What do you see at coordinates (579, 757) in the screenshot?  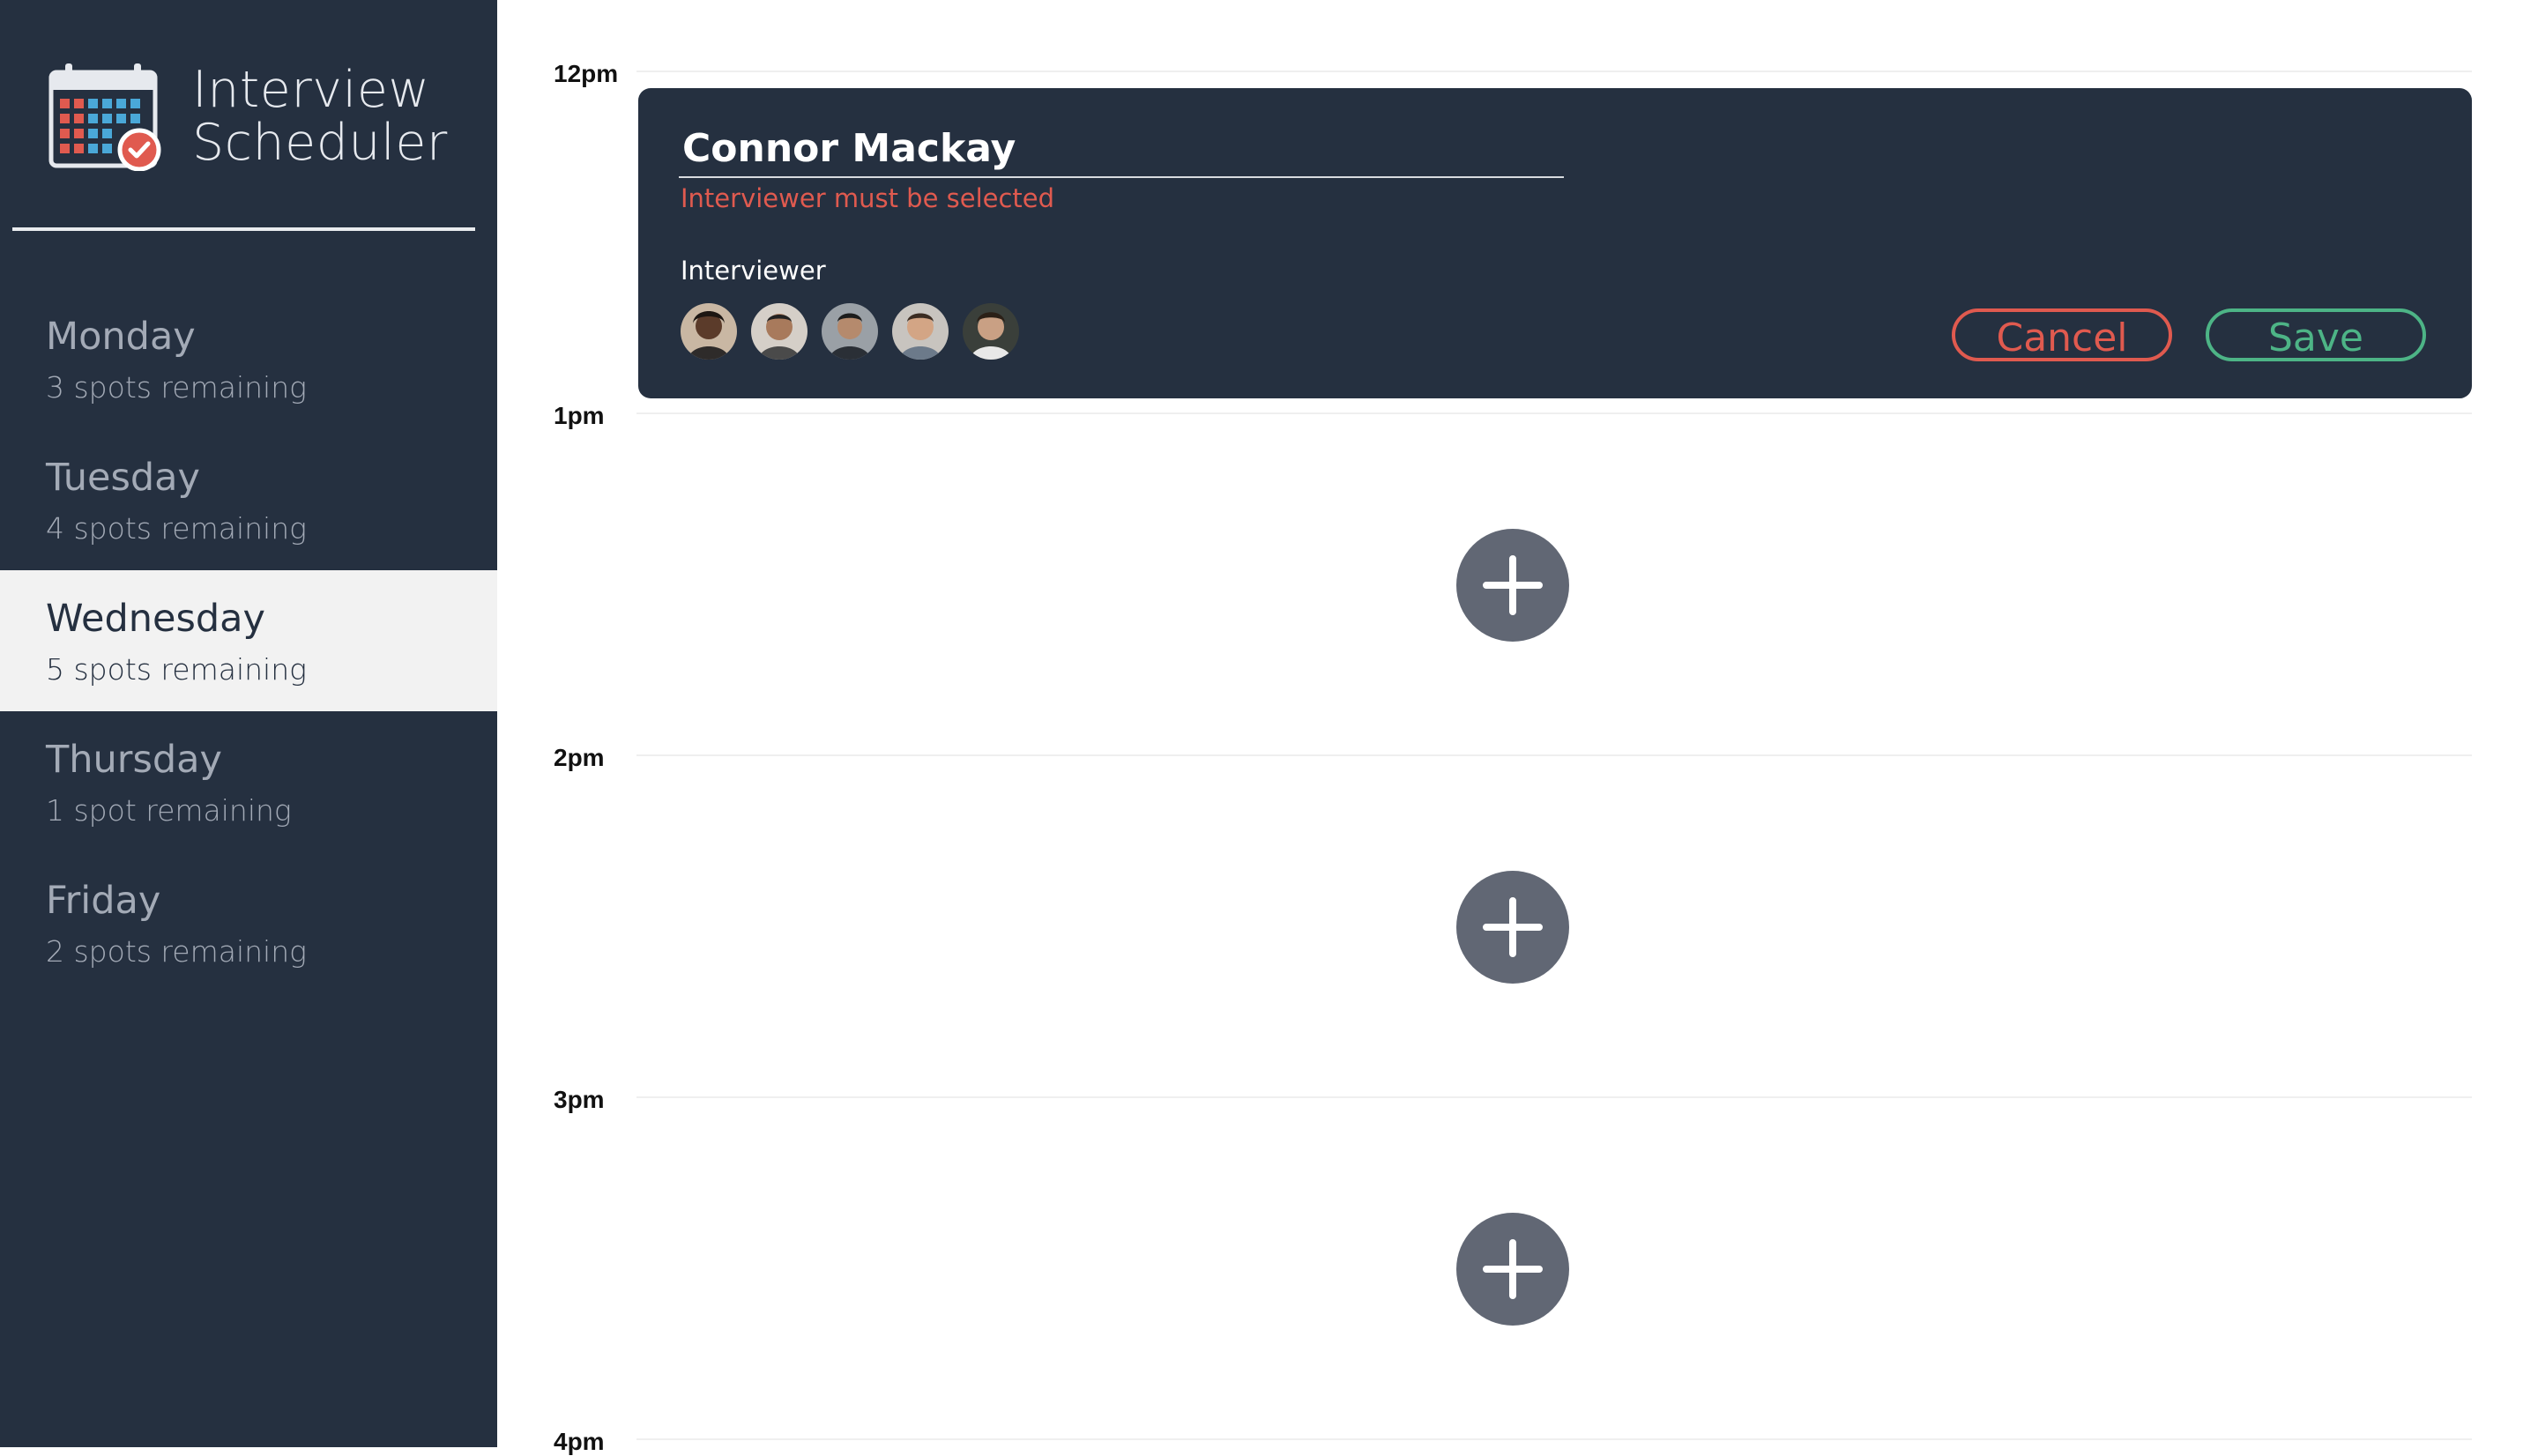 I see `time-label-2pm: 2pm` at bounding box center [579, 757].